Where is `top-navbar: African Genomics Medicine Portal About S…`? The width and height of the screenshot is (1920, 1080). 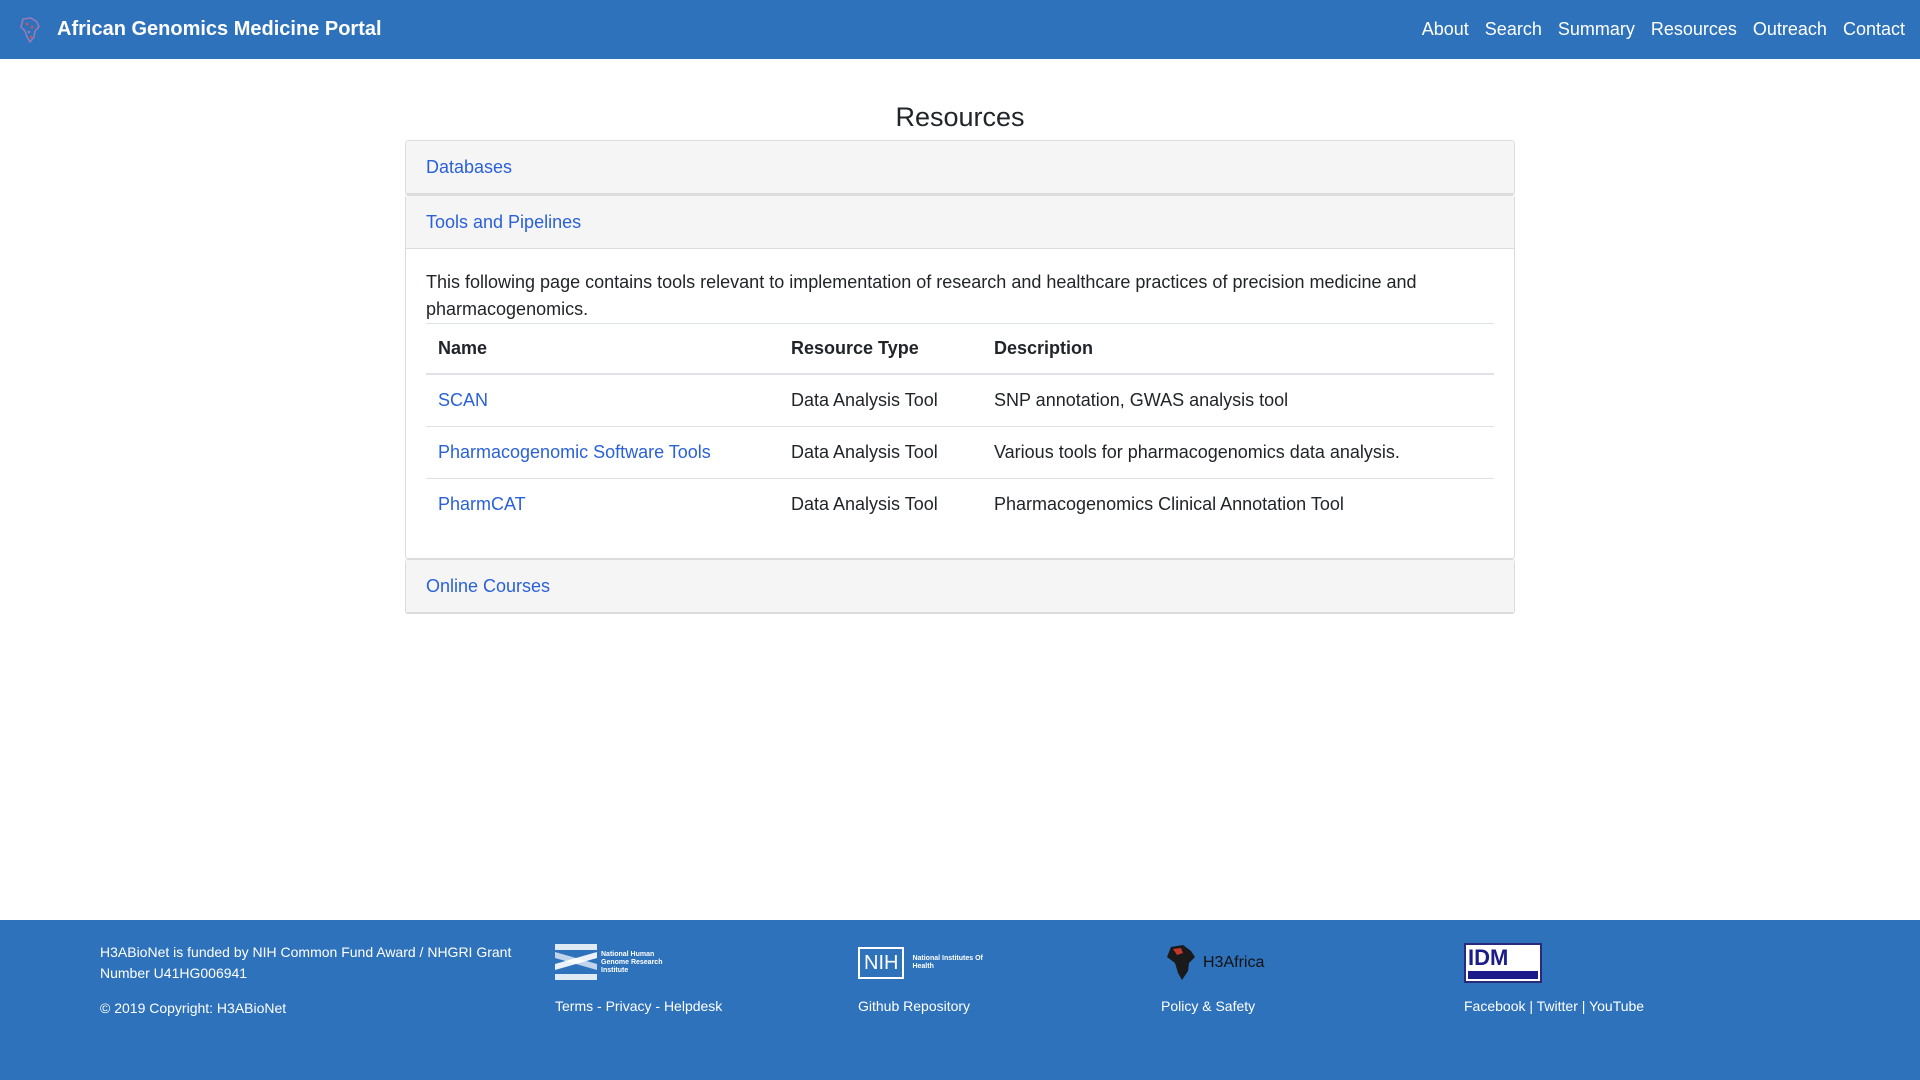 top-navbar: African Genomics Medicine Portal About S… is located at coordinates (960, 29).